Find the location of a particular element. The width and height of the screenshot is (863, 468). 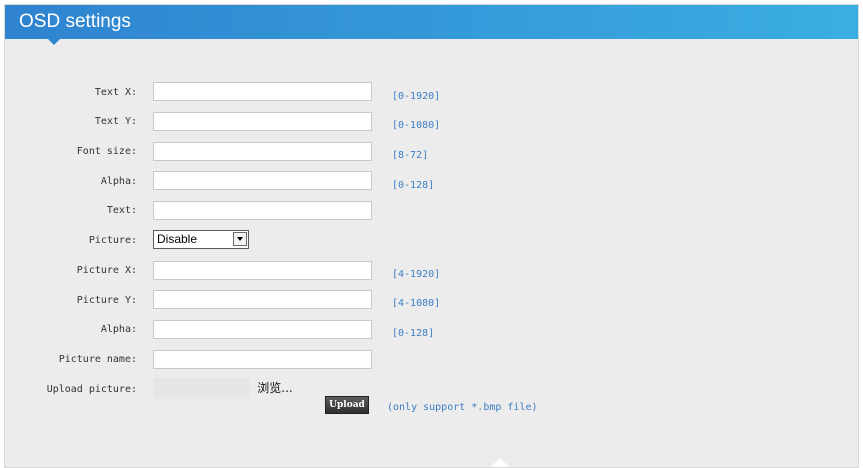

picture-x-label: Picture X: is located at coordinates (106, 270).